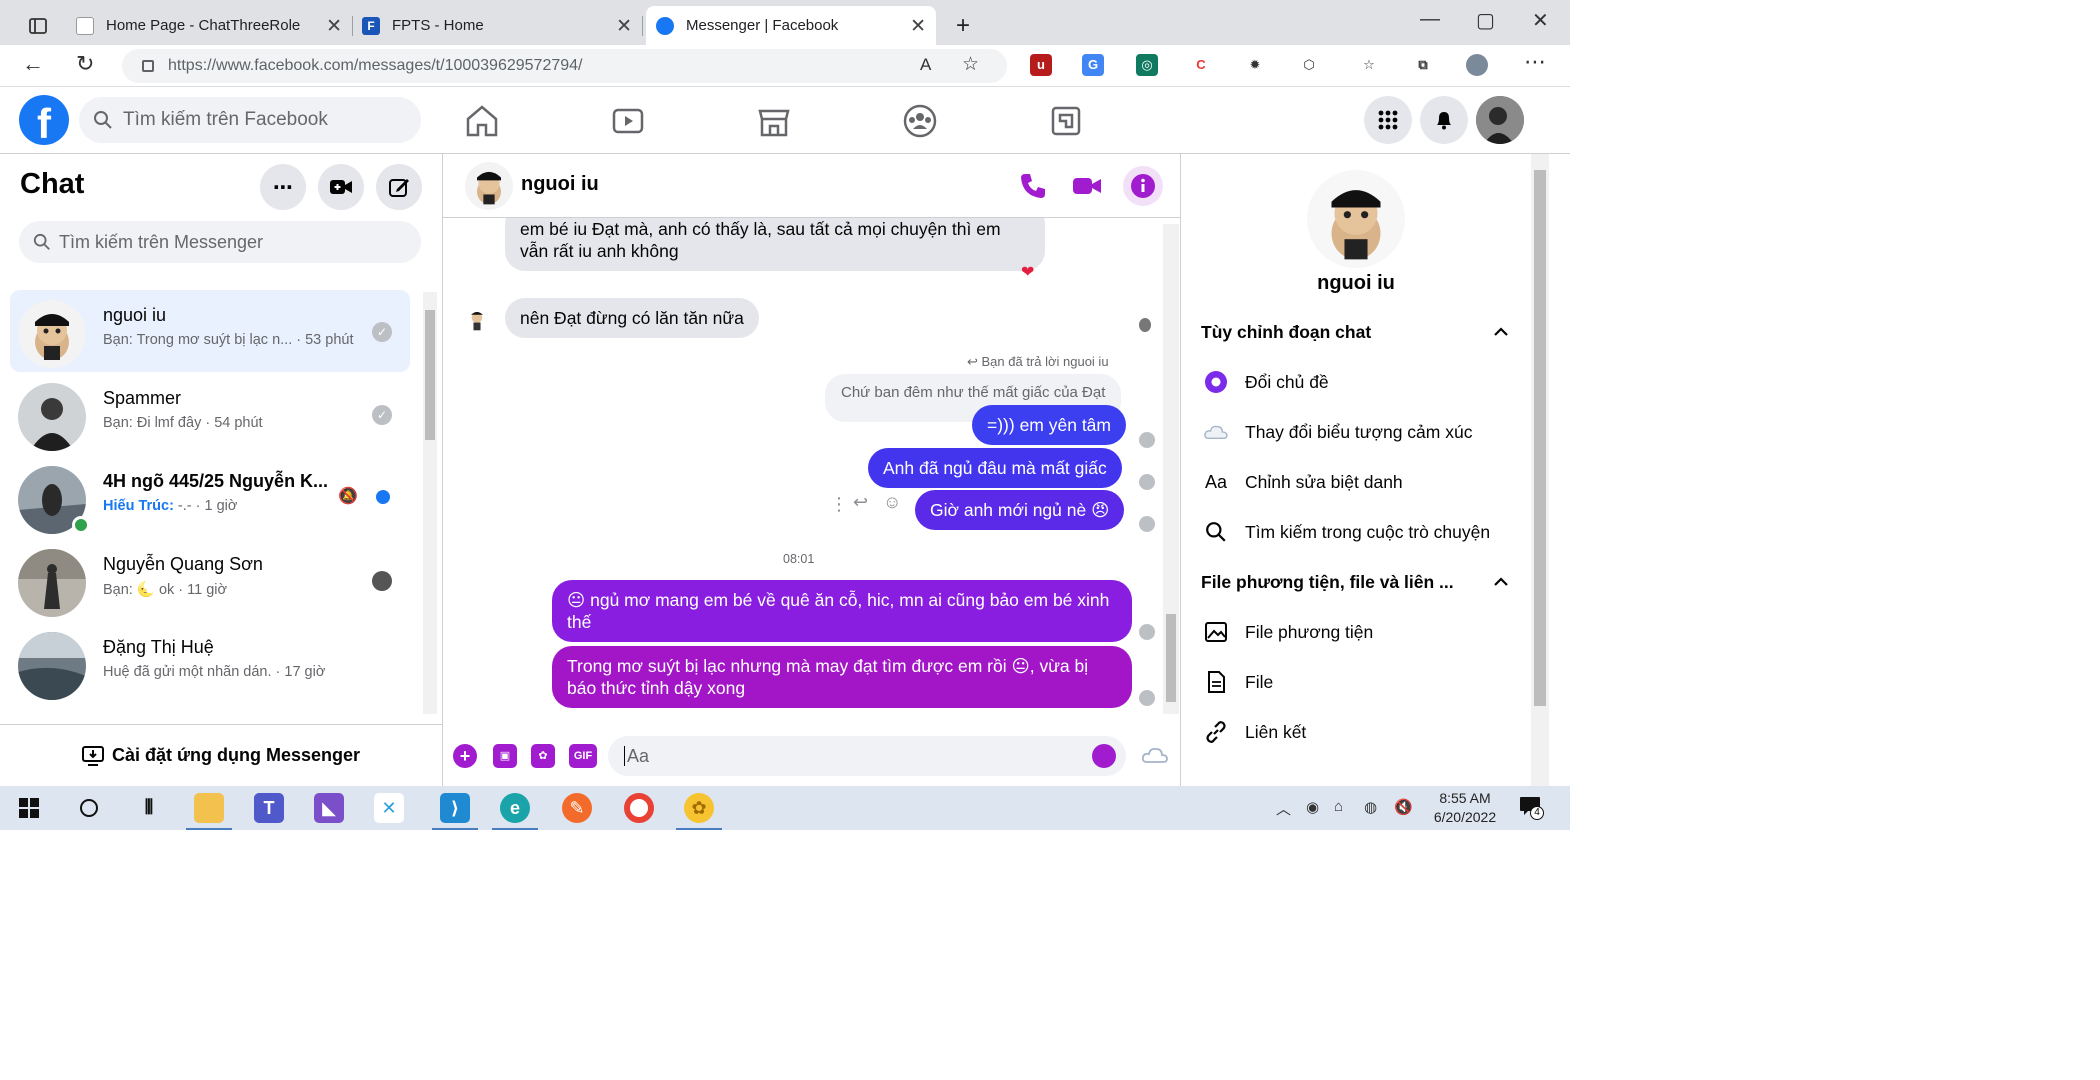  Describe the element at coordinates (221, 755) in the screenshot. I see `install-messenger-button: Cài đặt ứng dụng Messenger` at that location.